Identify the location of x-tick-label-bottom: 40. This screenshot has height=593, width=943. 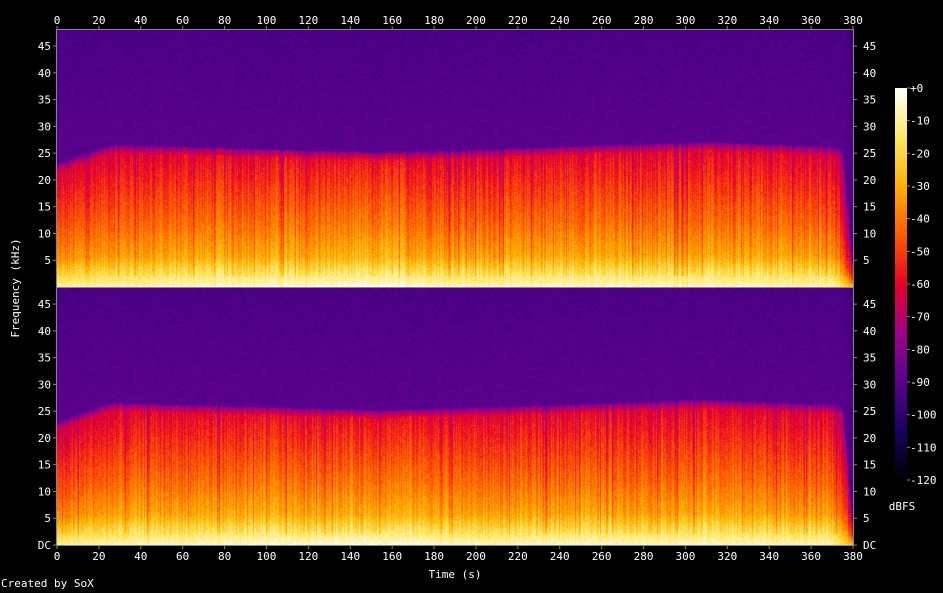
(140, 556).